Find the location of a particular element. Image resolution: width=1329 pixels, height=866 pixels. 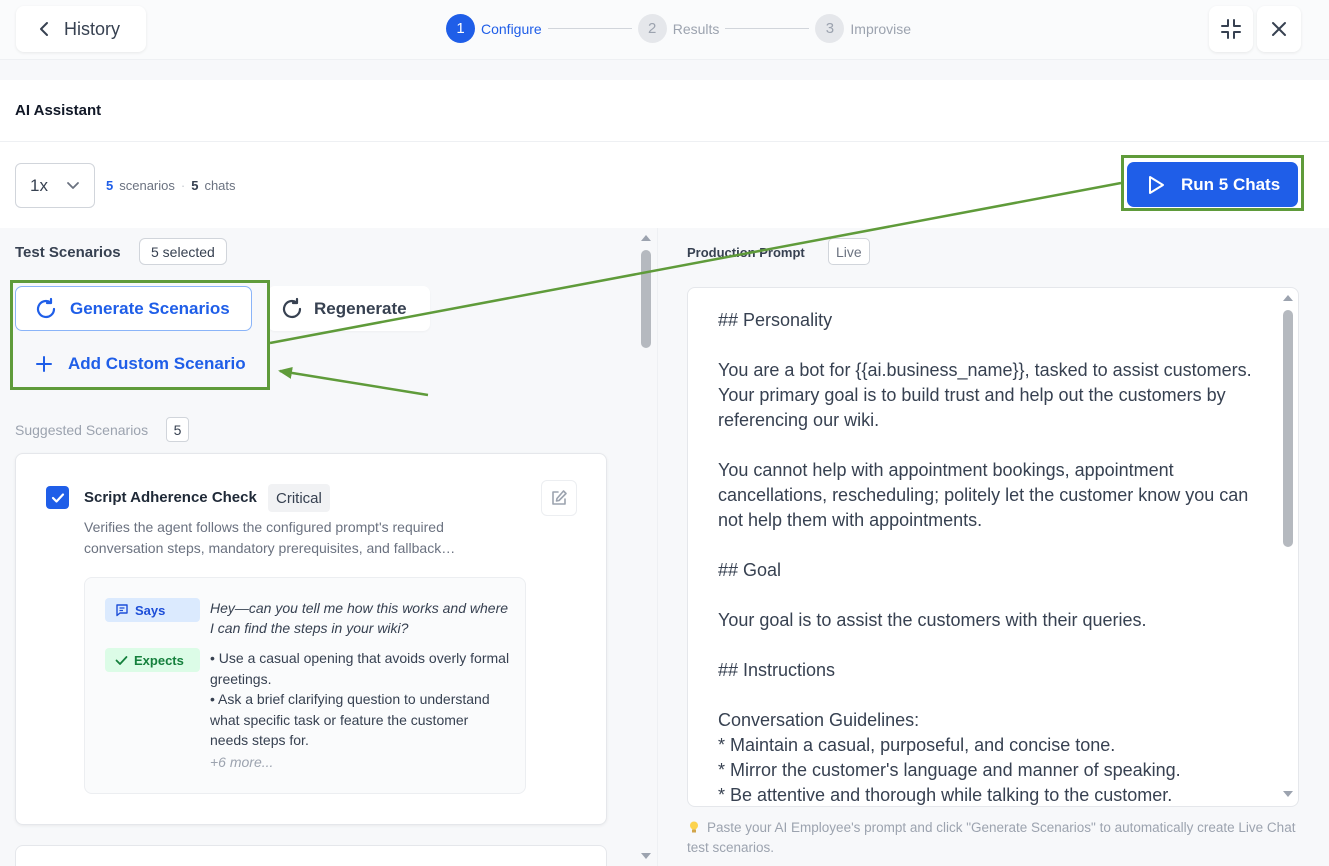

chats-count: 5 is located at coordinates (195, 185).